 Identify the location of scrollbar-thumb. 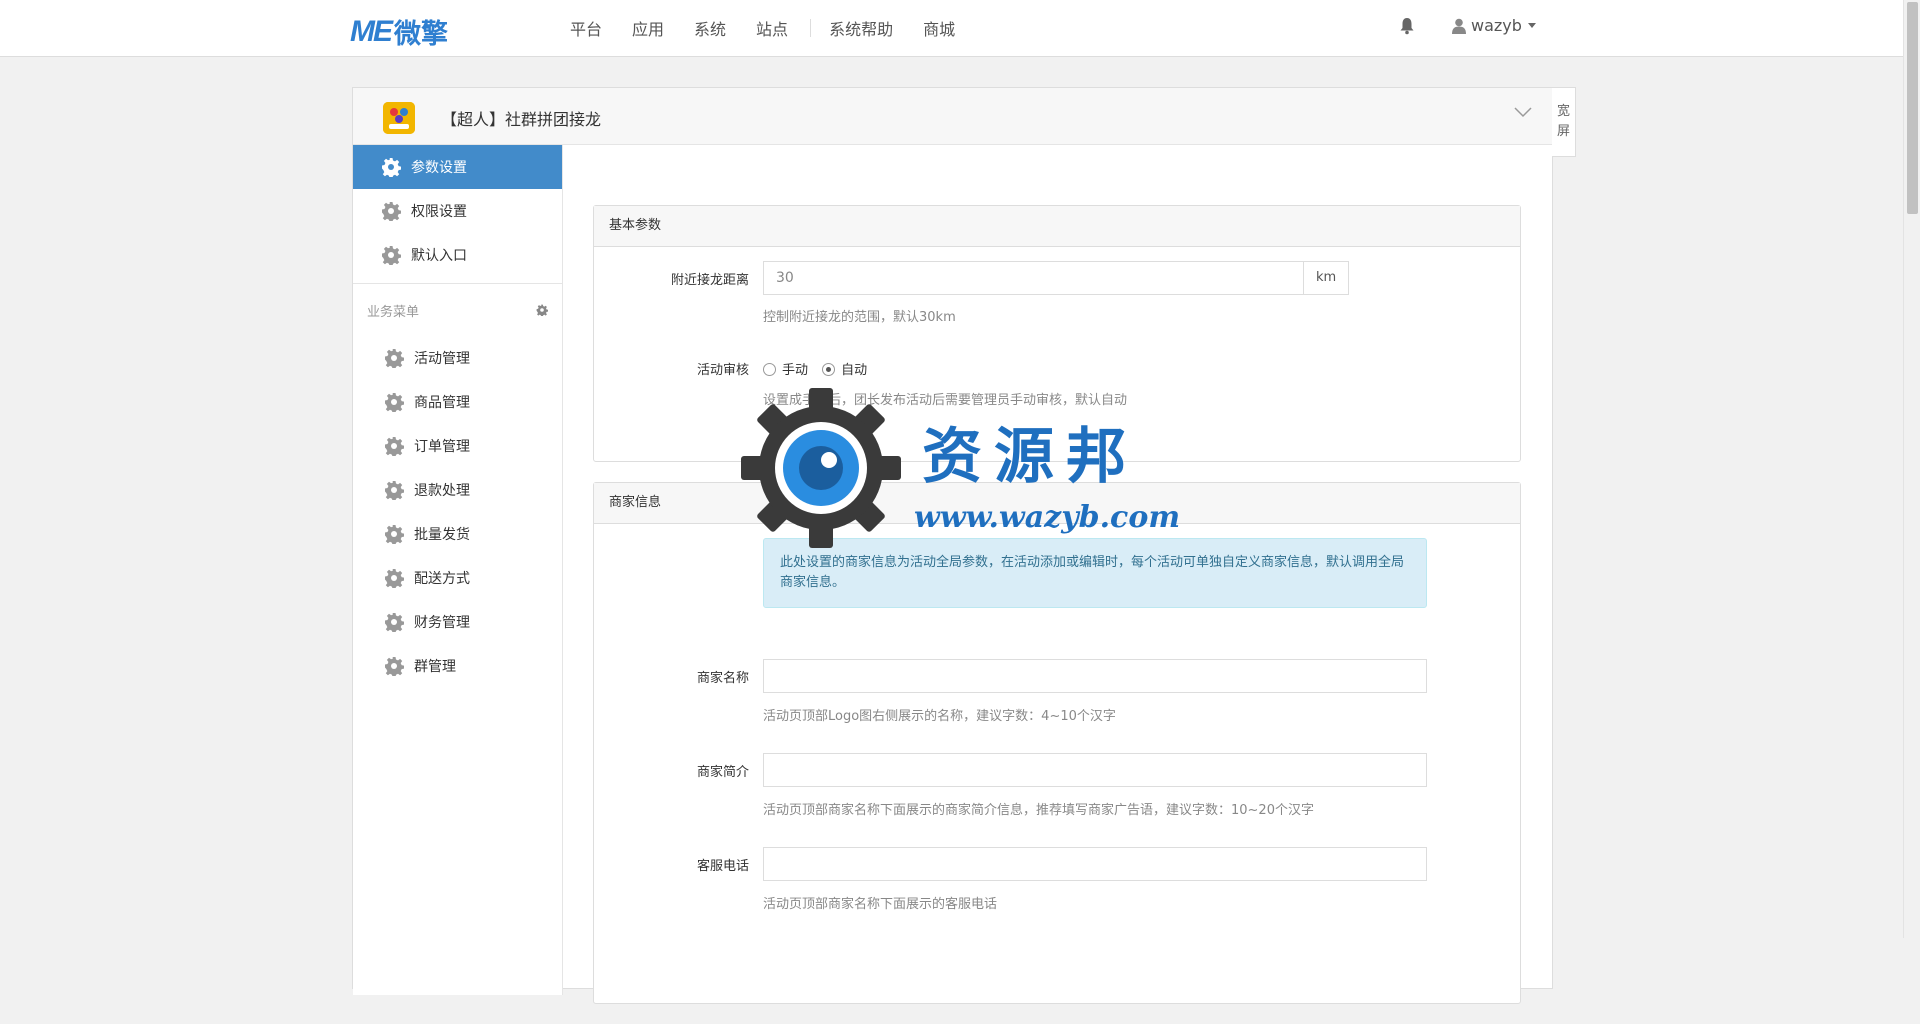
(1912, 108).